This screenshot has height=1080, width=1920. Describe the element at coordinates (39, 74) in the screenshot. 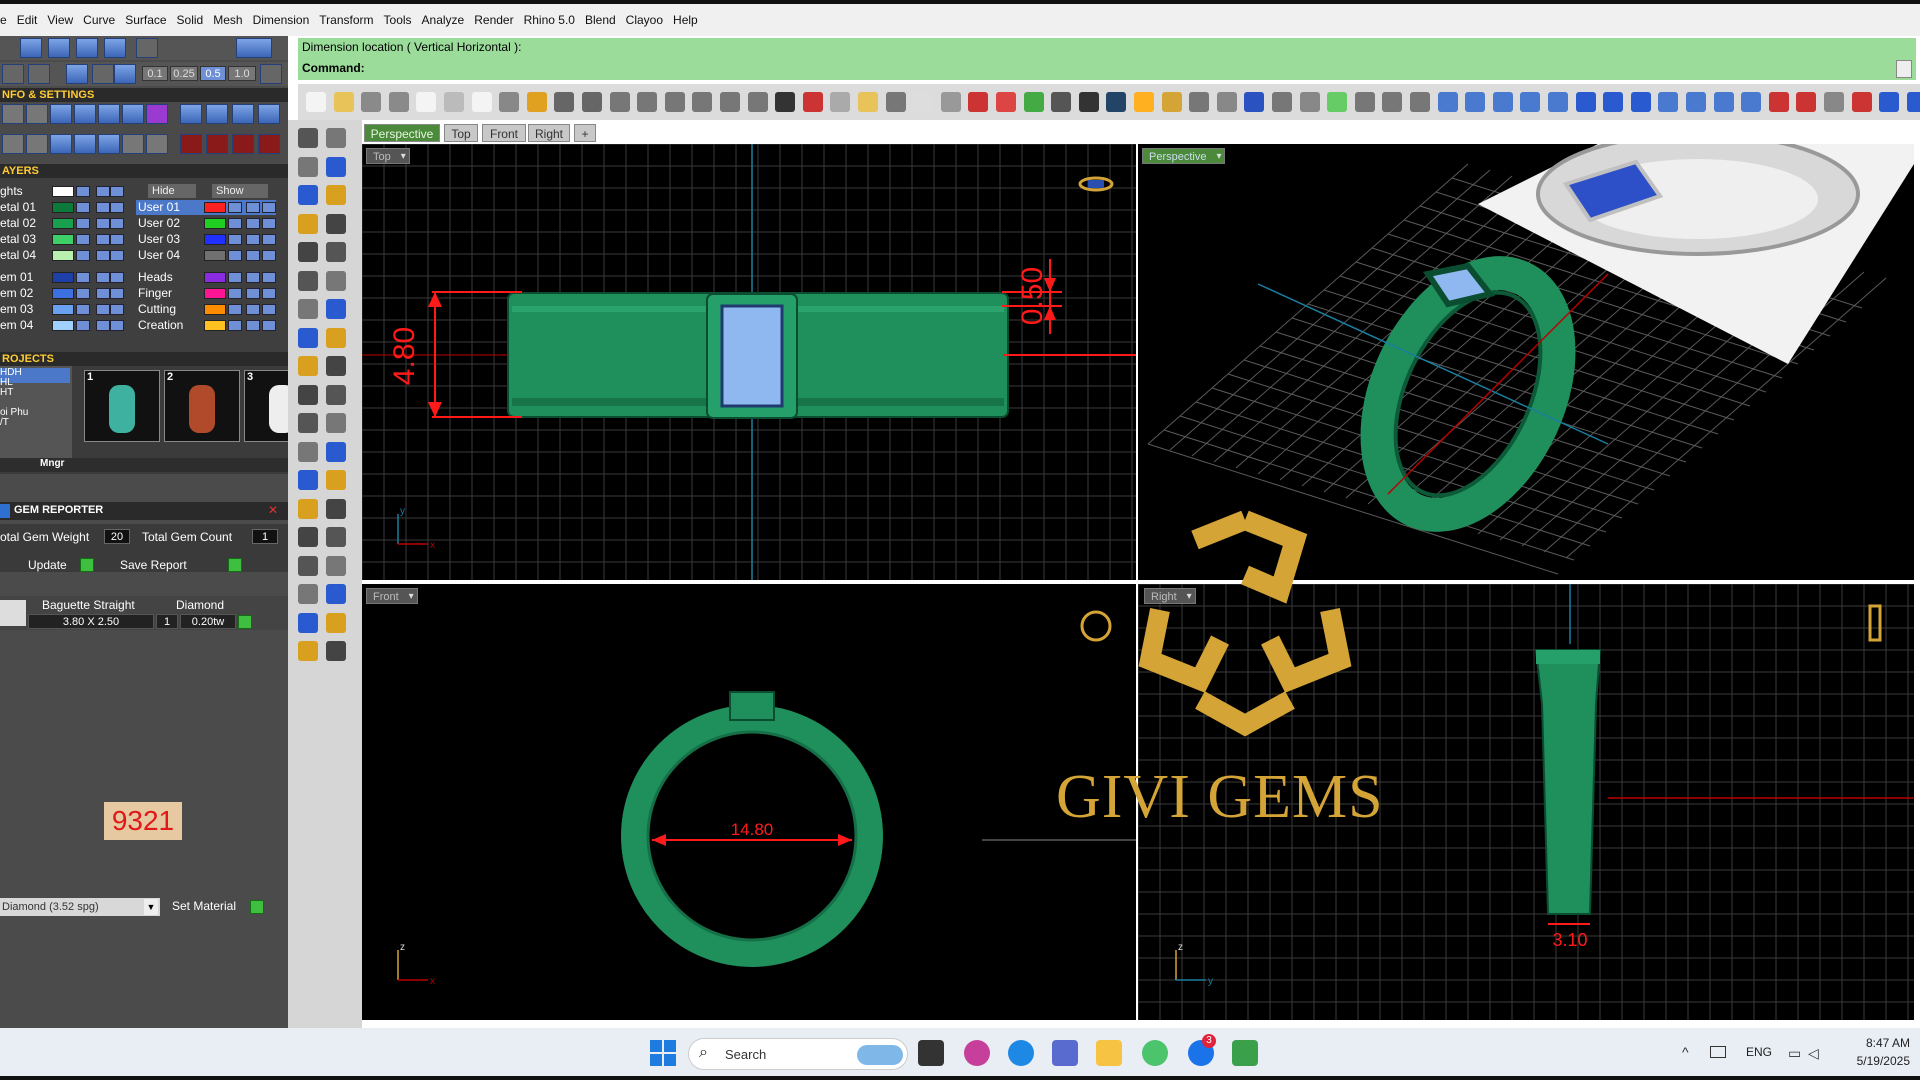

I see `tool-icon-b` at that location.